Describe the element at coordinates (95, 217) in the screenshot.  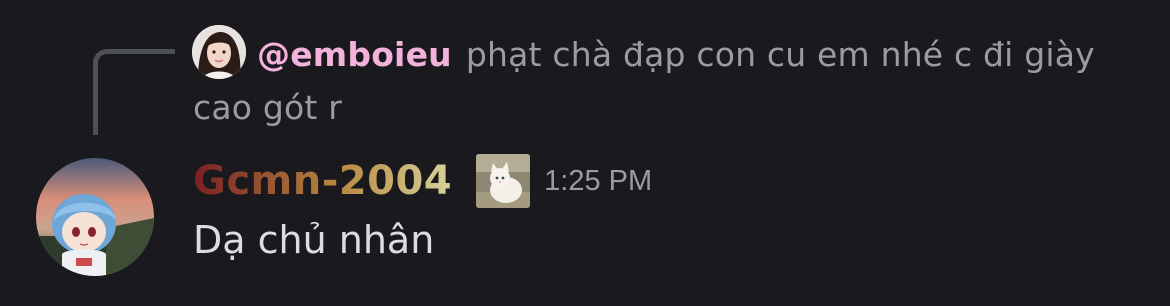
I see `author-avatar-icon` at that location.